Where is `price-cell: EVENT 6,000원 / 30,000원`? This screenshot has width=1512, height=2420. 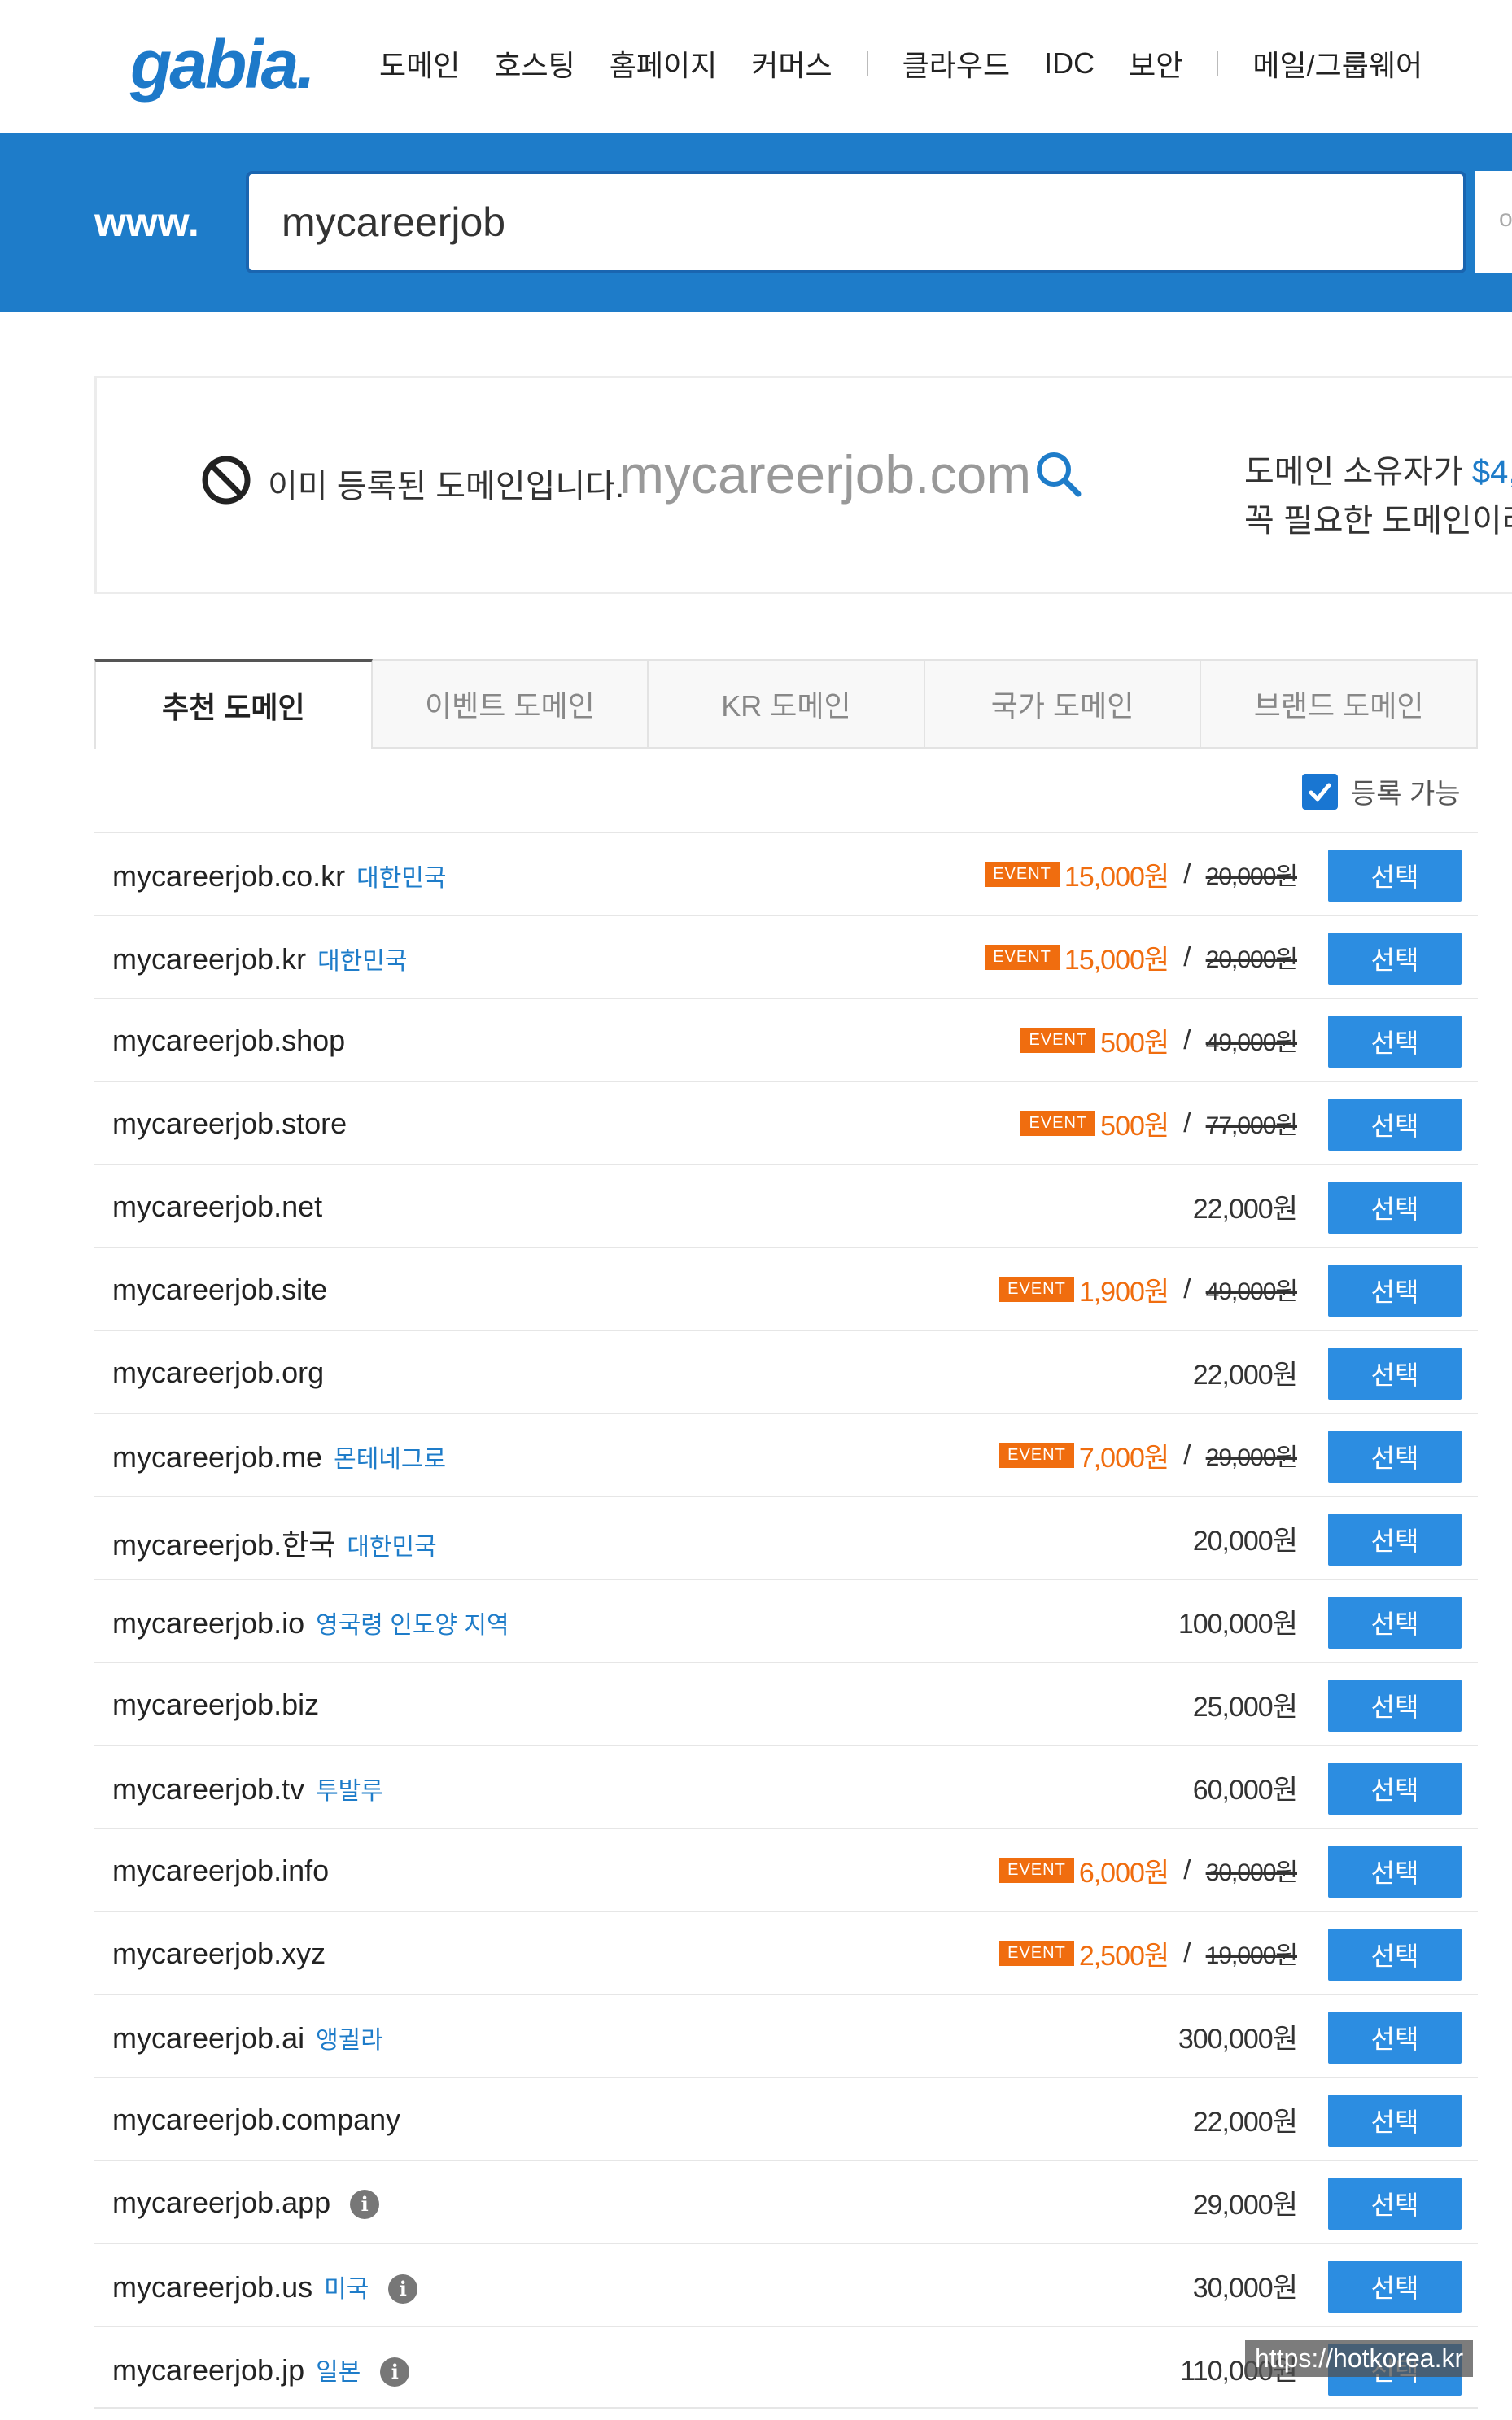 price-cell: EVENT 6,000원 / 30,000원 is located at coordinates (1148, 1870).